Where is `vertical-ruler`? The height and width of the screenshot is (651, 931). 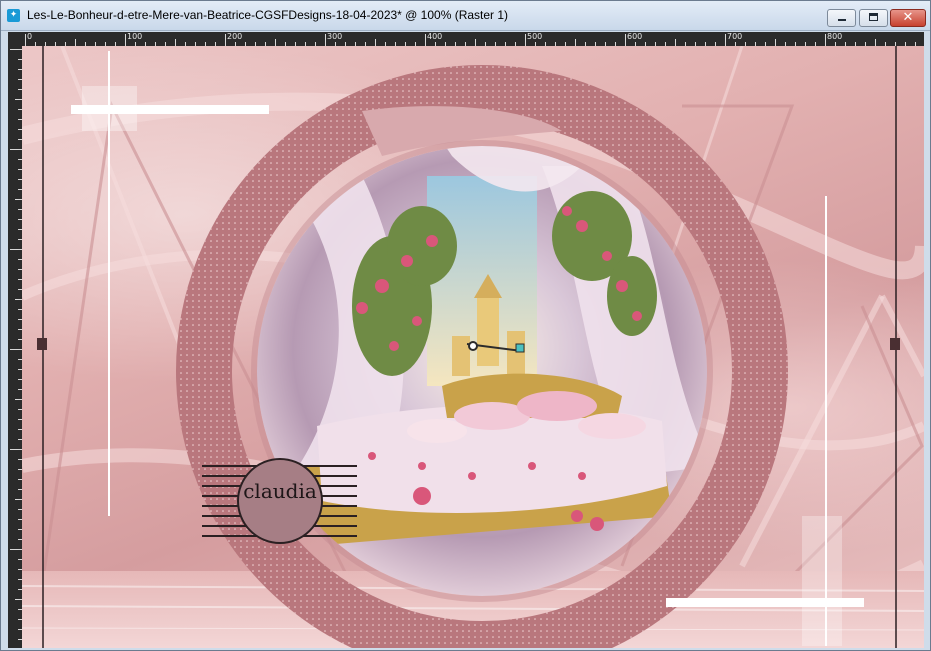 vertical-ruler is located at coordinates (15, 347).